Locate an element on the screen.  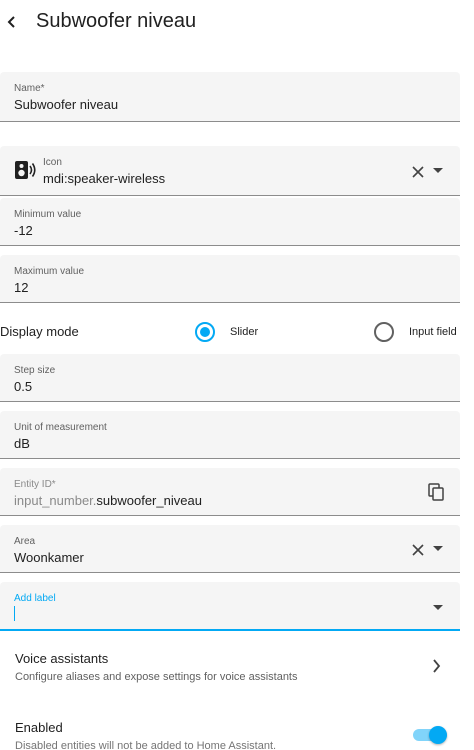
minimum-value-label: Minimum value is located at coordinates (48, 214).